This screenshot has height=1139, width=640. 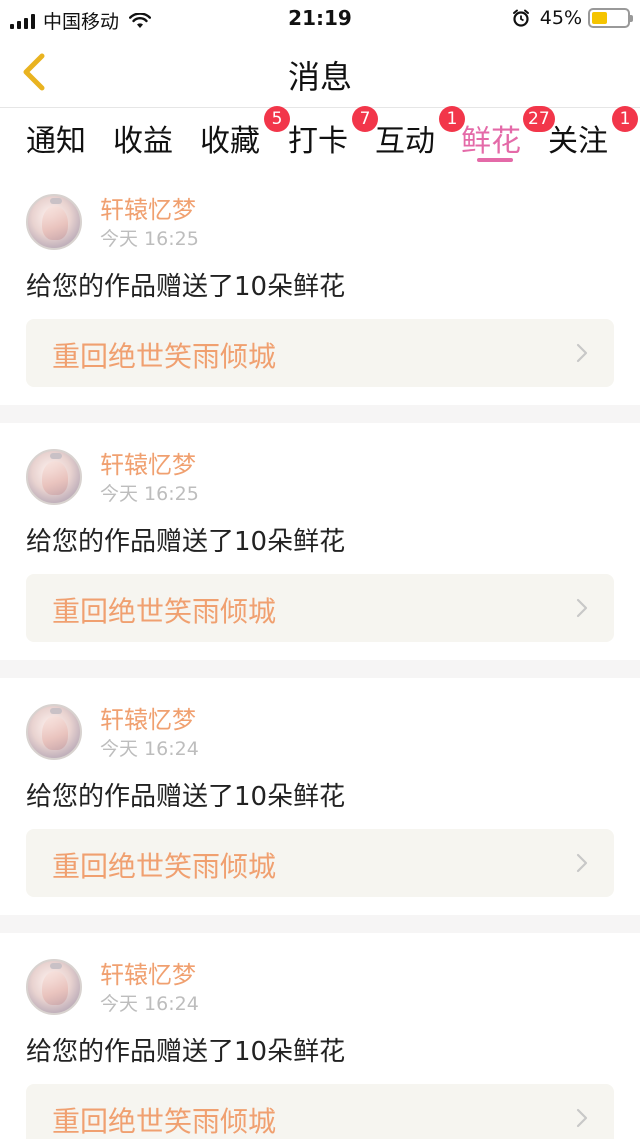 I want to click on tab-follow: 关注 1, so click(x=593, y=133).